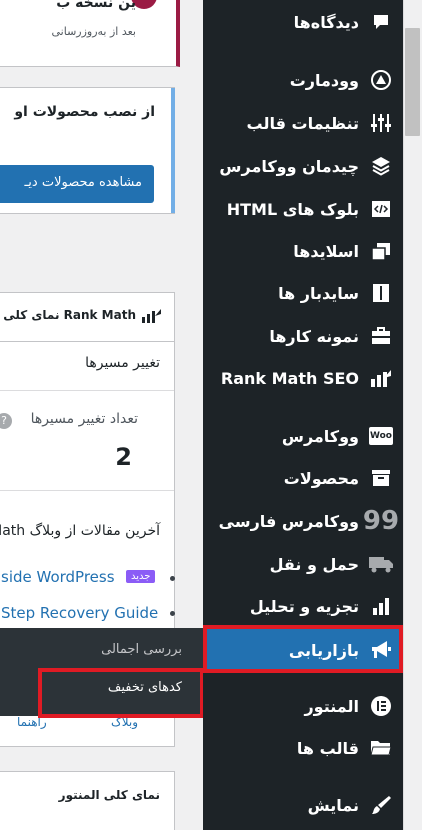 This screenshot has width=422, height=830. I want to click on sidebar-item-shipping: حمل و نقل, so click(303, 564).